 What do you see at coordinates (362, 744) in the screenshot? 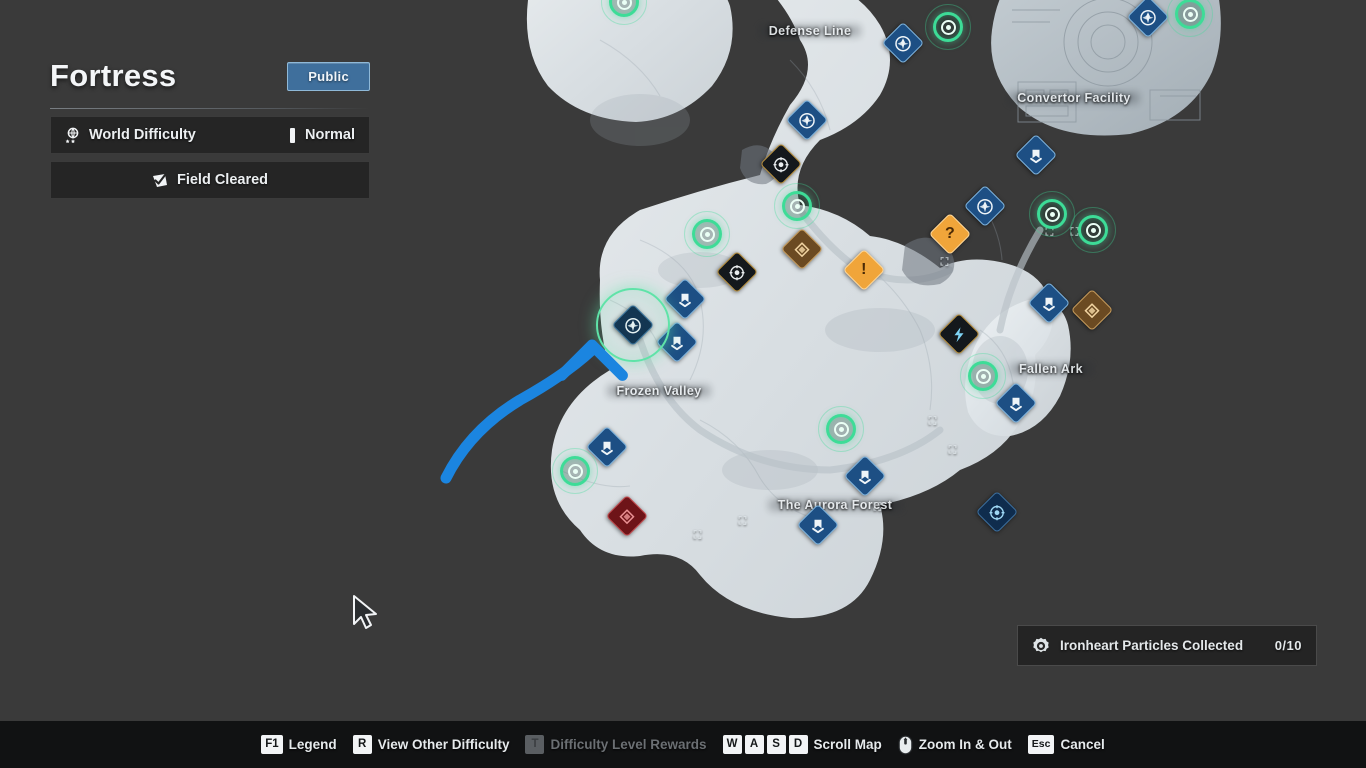
I see `key-r: R` at bounding box center [362, 744].